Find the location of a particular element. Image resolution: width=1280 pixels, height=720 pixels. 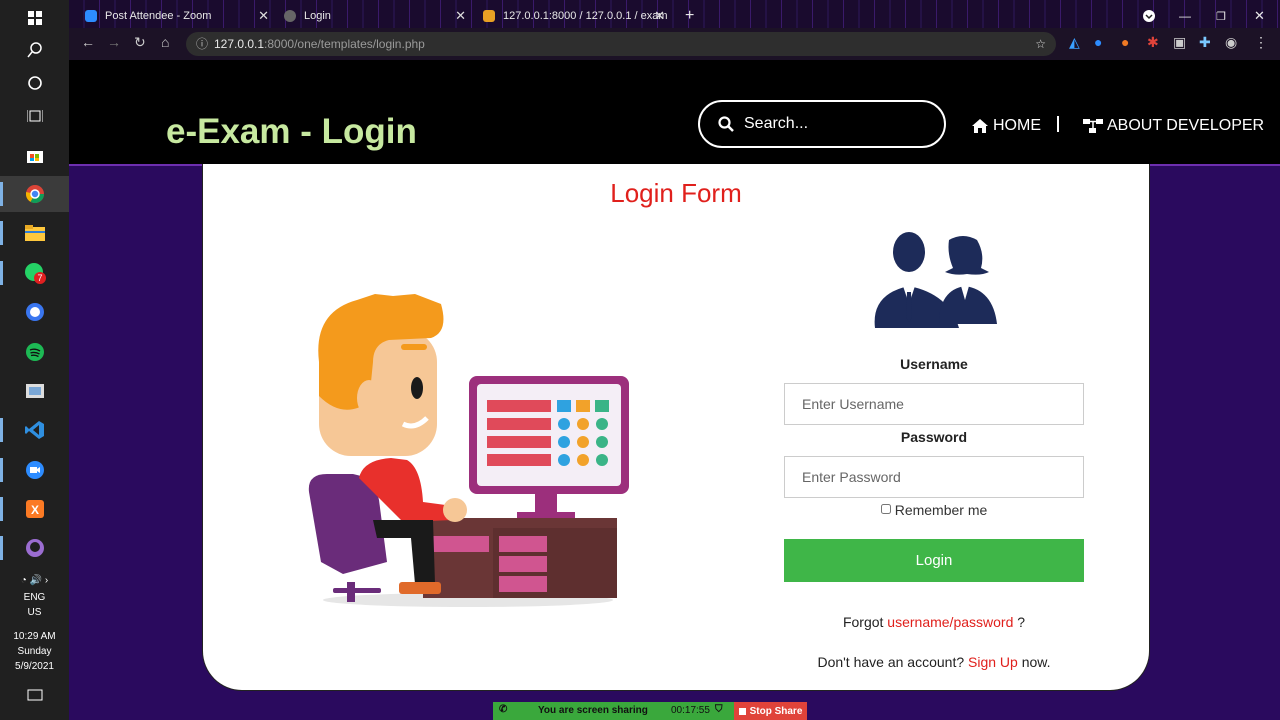

site-brand: e-Exam - Login is located at coordinates (291, 131).